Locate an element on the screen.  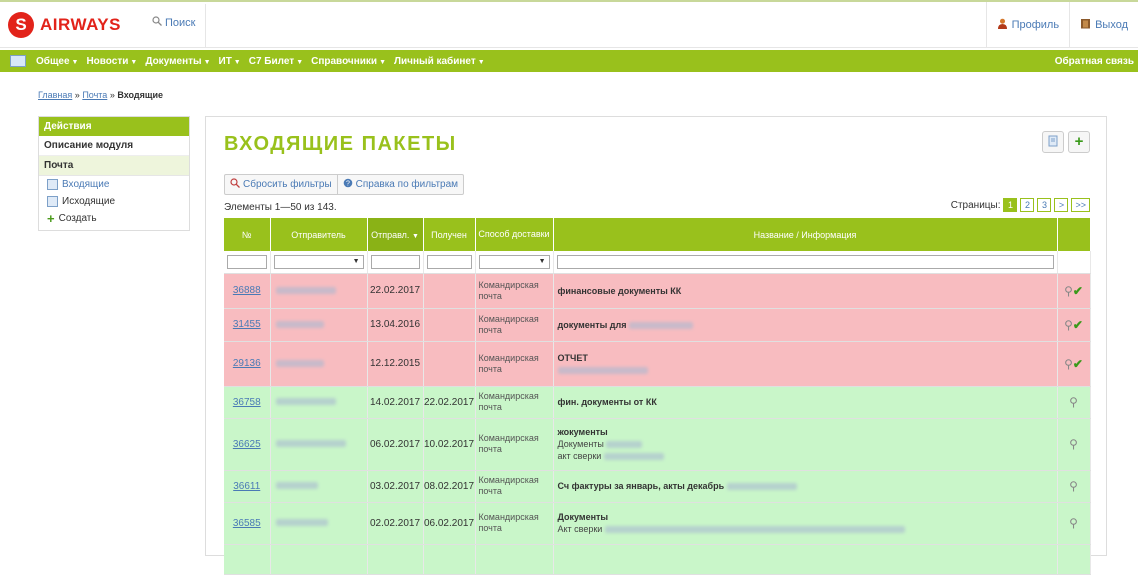
received-filter-input is located at coordinates (449, 261).